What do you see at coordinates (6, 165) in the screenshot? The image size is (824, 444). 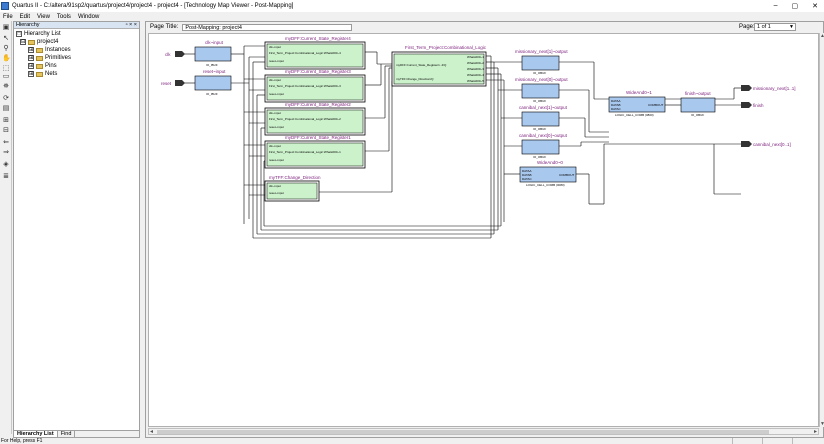 I see `color-settings-icon: ◈` at bounding box center [6, 165].